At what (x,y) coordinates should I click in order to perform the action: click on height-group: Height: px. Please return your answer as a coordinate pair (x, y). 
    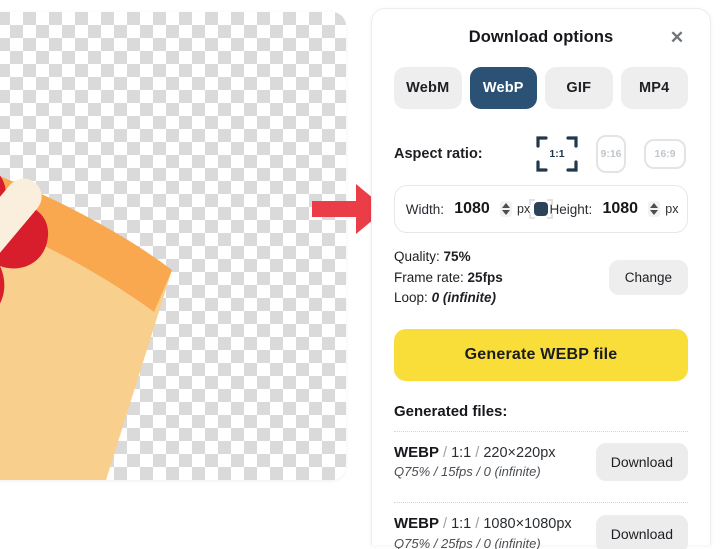
    Looking at the image, I should click on (614, 209).